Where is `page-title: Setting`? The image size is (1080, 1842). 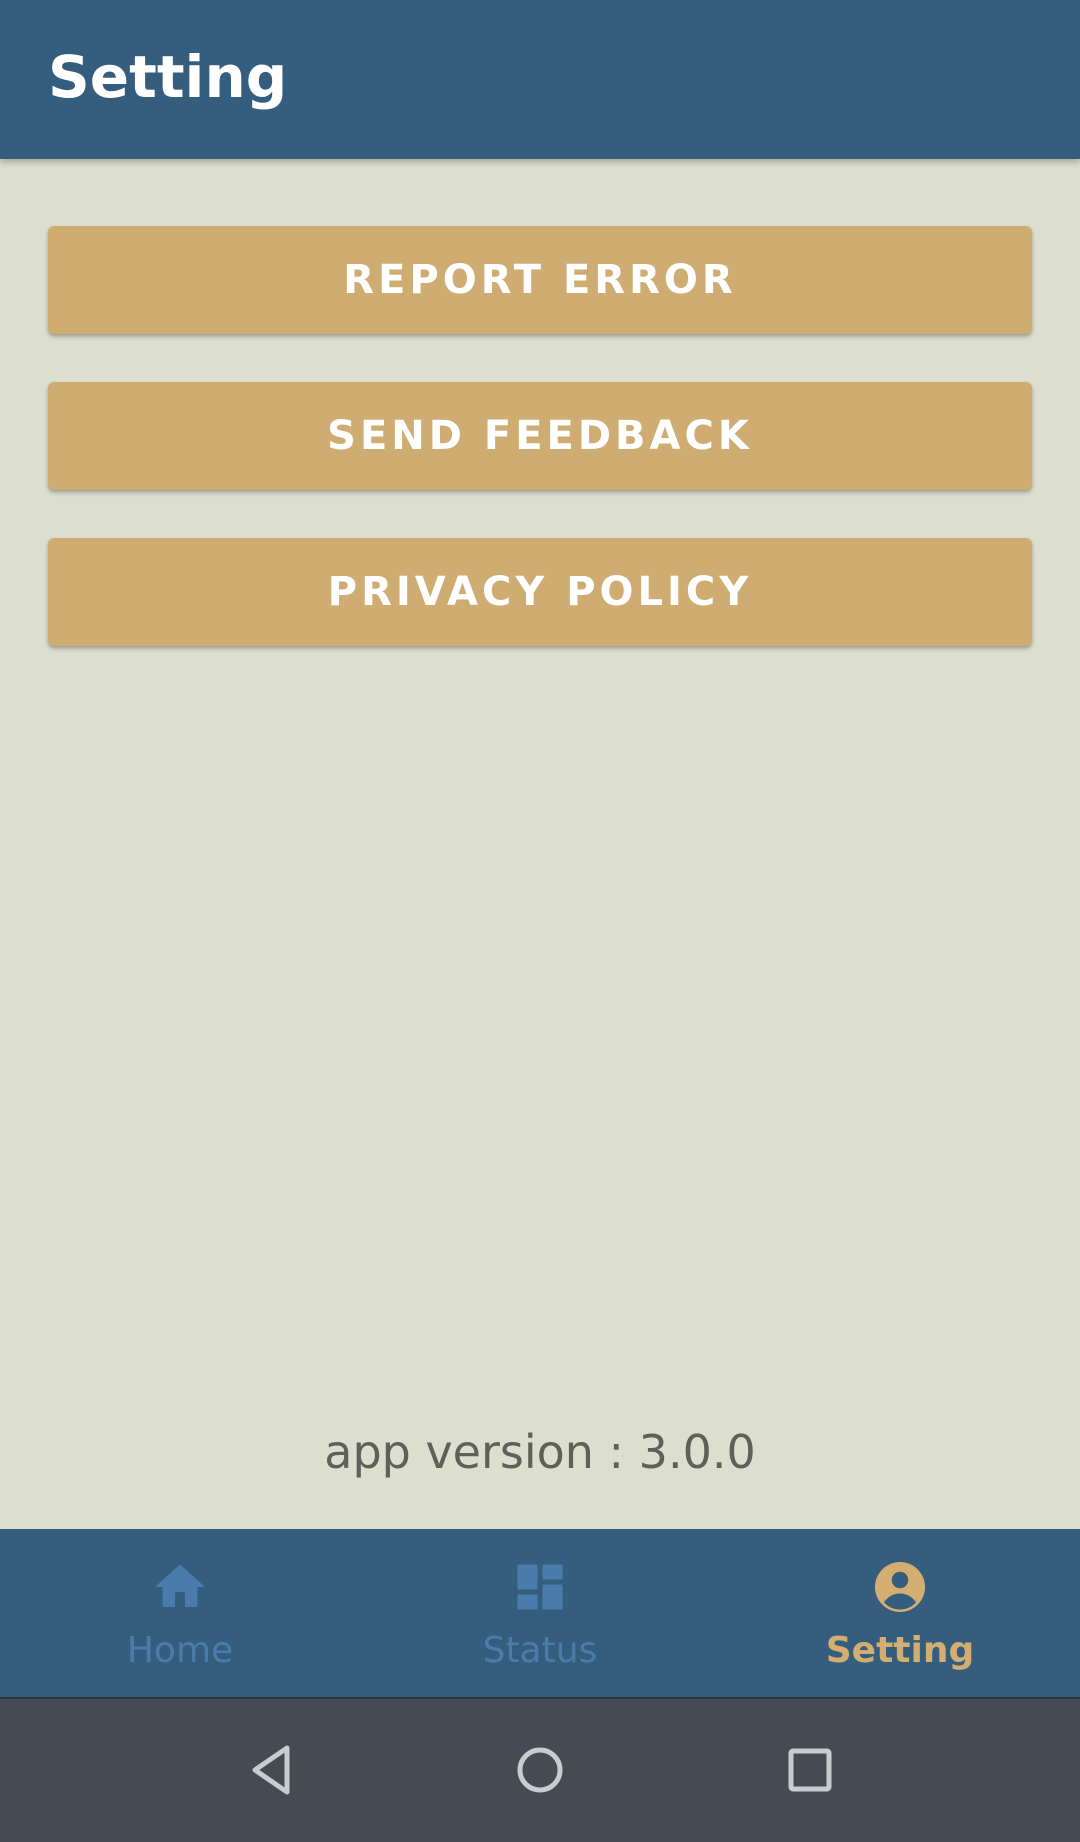 page-title: Setting is located at coordinates (168, 77).